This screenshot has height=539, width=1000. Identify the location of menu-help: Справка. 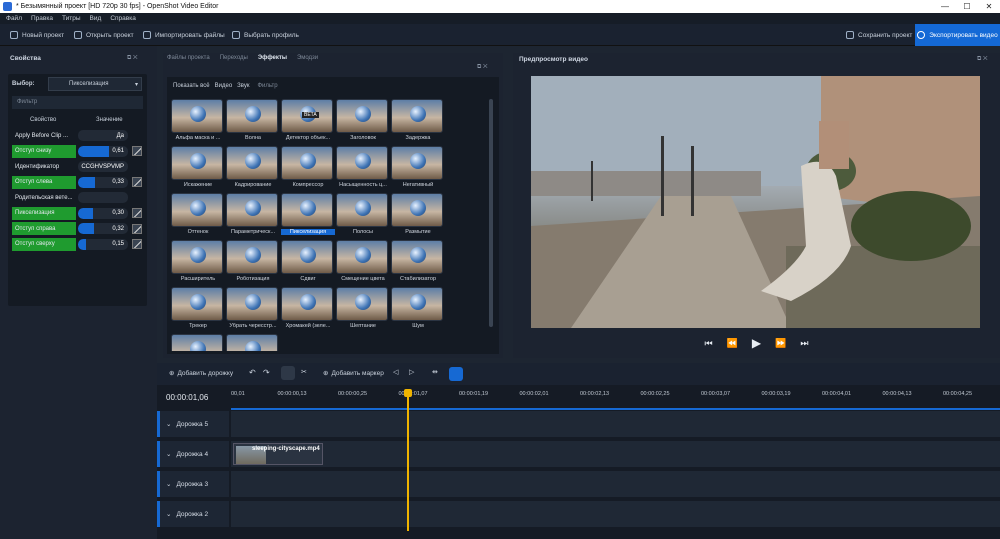
(123, 18).